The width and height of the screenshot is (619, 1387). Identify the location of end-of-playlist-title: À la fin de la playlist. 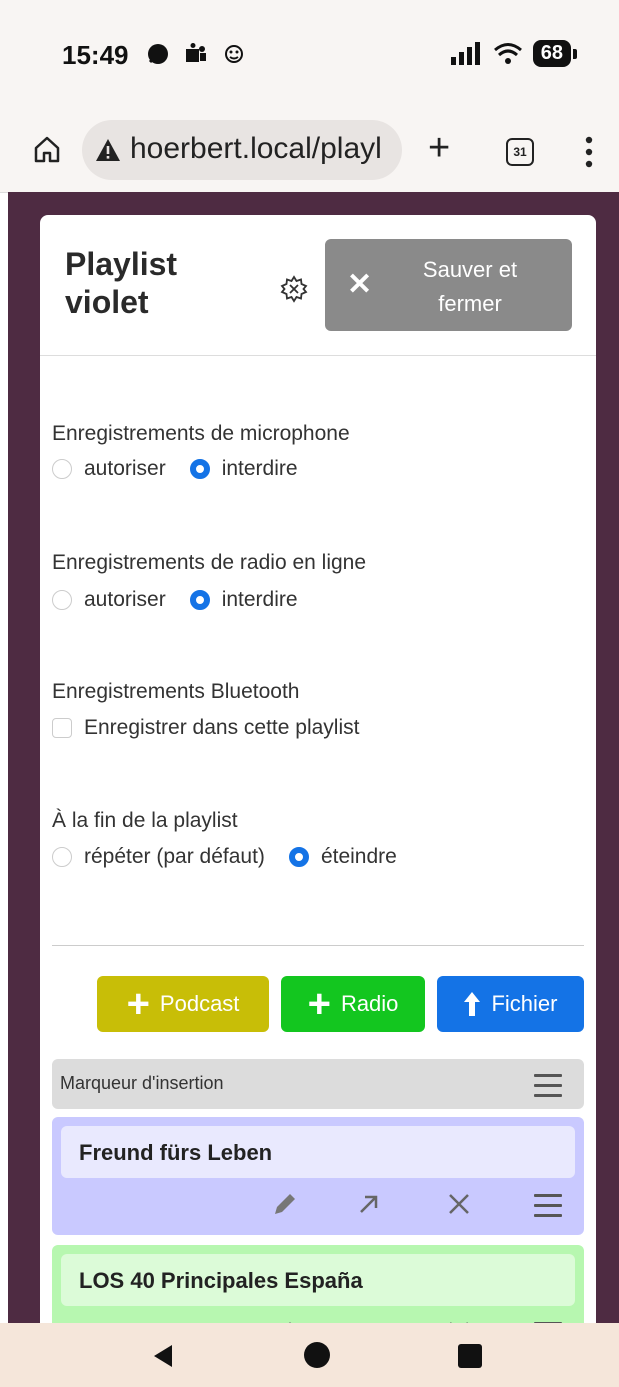
(145, 820).